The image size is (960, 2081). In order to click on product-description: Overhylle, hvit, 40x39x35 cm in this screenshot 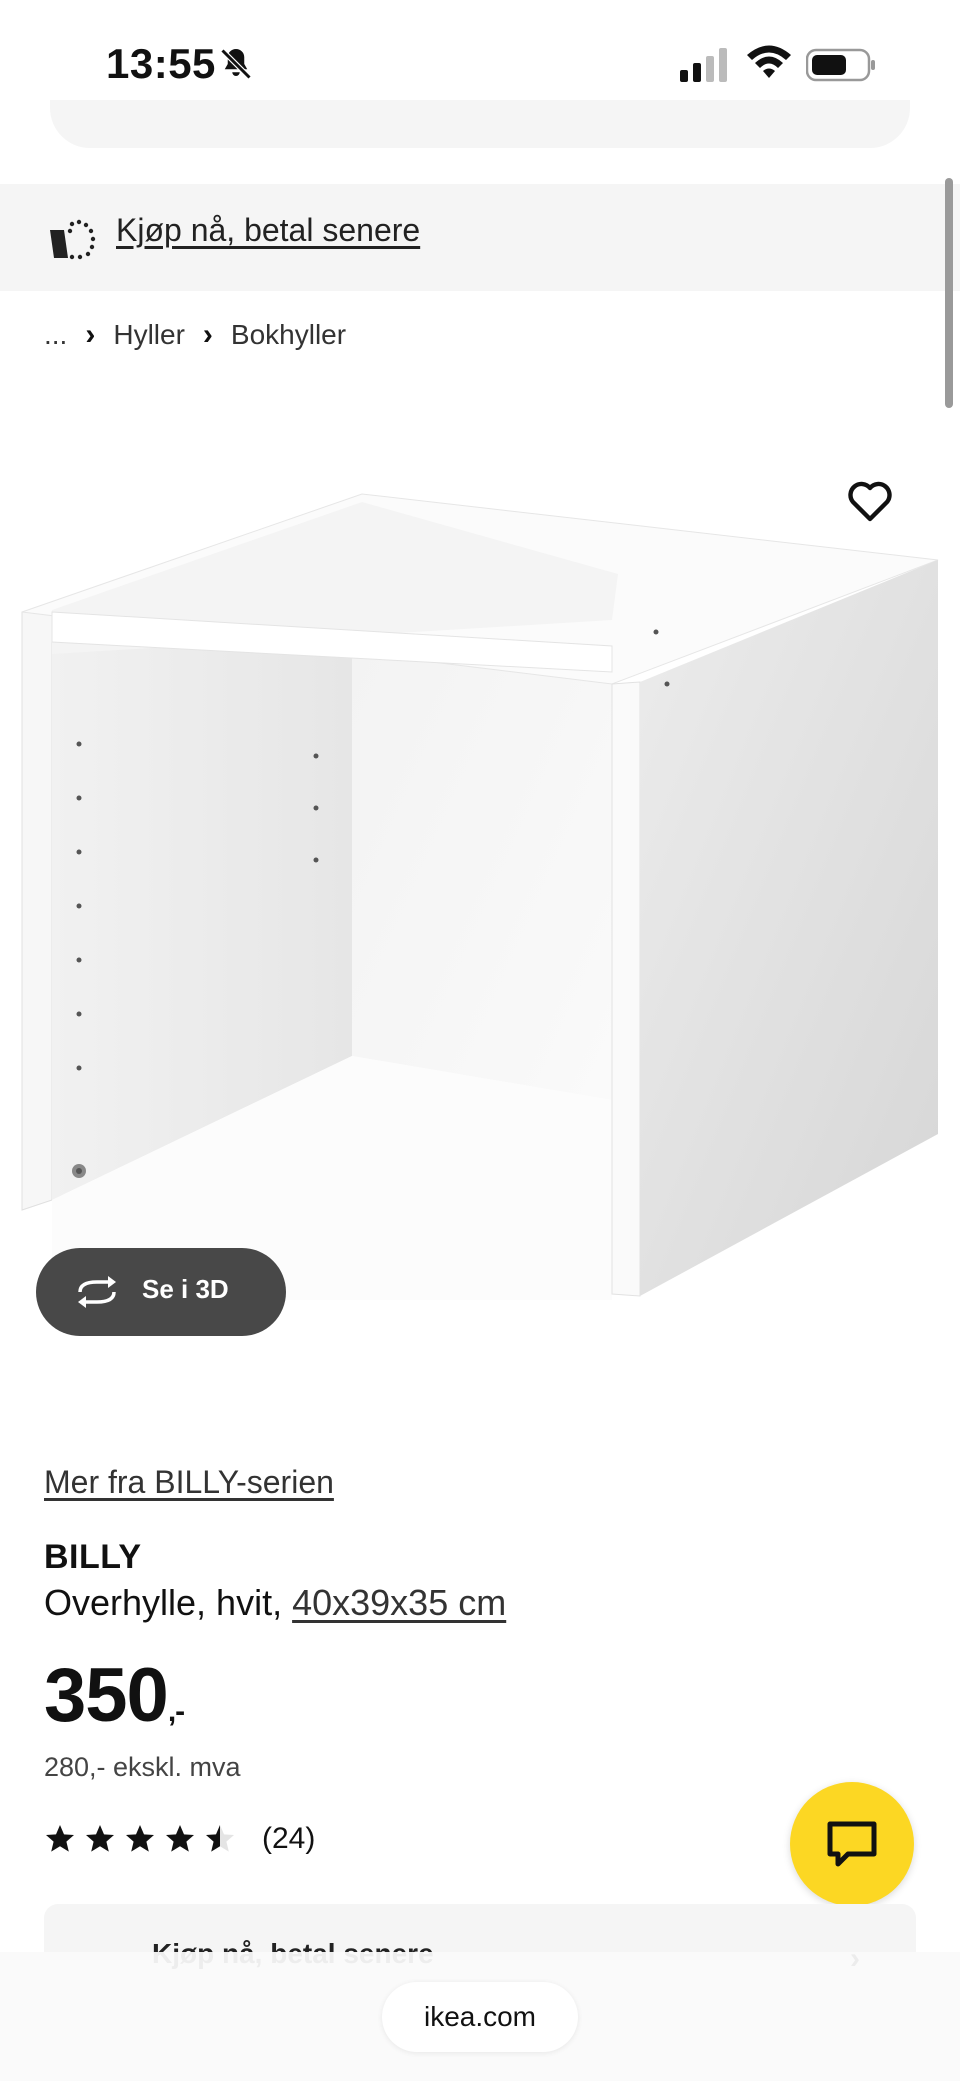, I will do `click(275, 1603)`.